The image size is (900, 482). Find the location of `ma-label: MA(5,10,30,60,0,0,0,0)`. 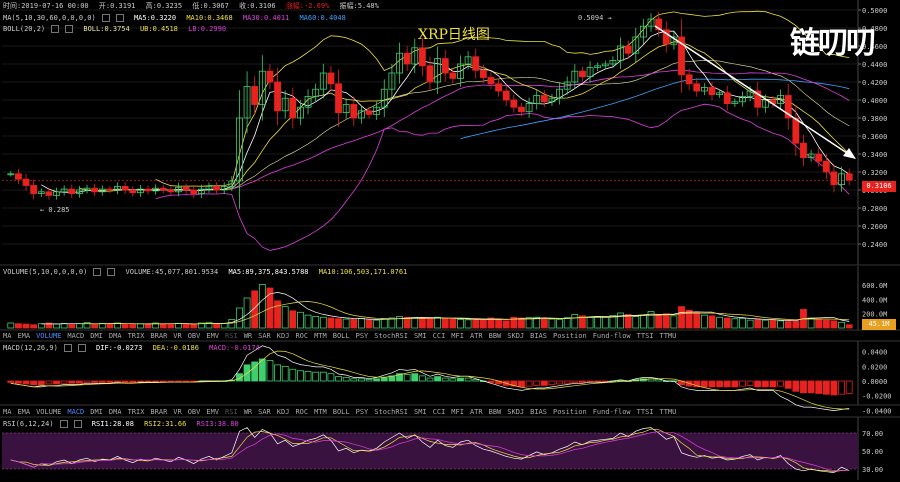

ma-label: MA(5,10,30,60,0,0,0,0) is located at coordinates (49, 18).